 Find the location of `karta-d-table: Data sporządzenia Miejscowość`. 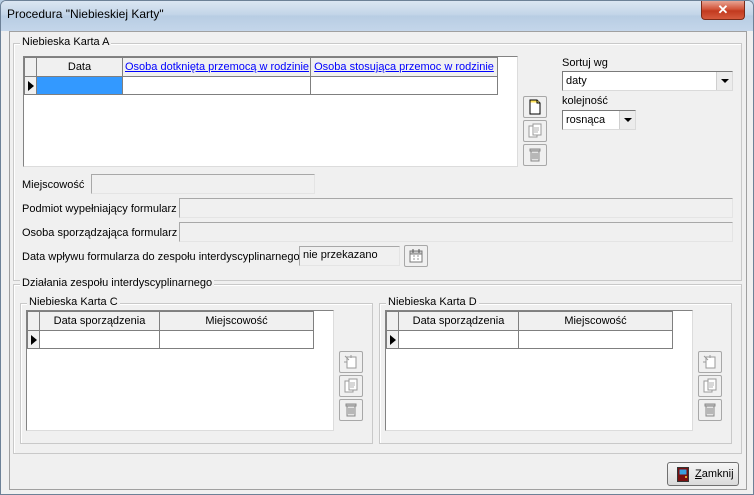

karta-d-table: Data sporządzenia Miejscowość is located at coordinates (529, 330).